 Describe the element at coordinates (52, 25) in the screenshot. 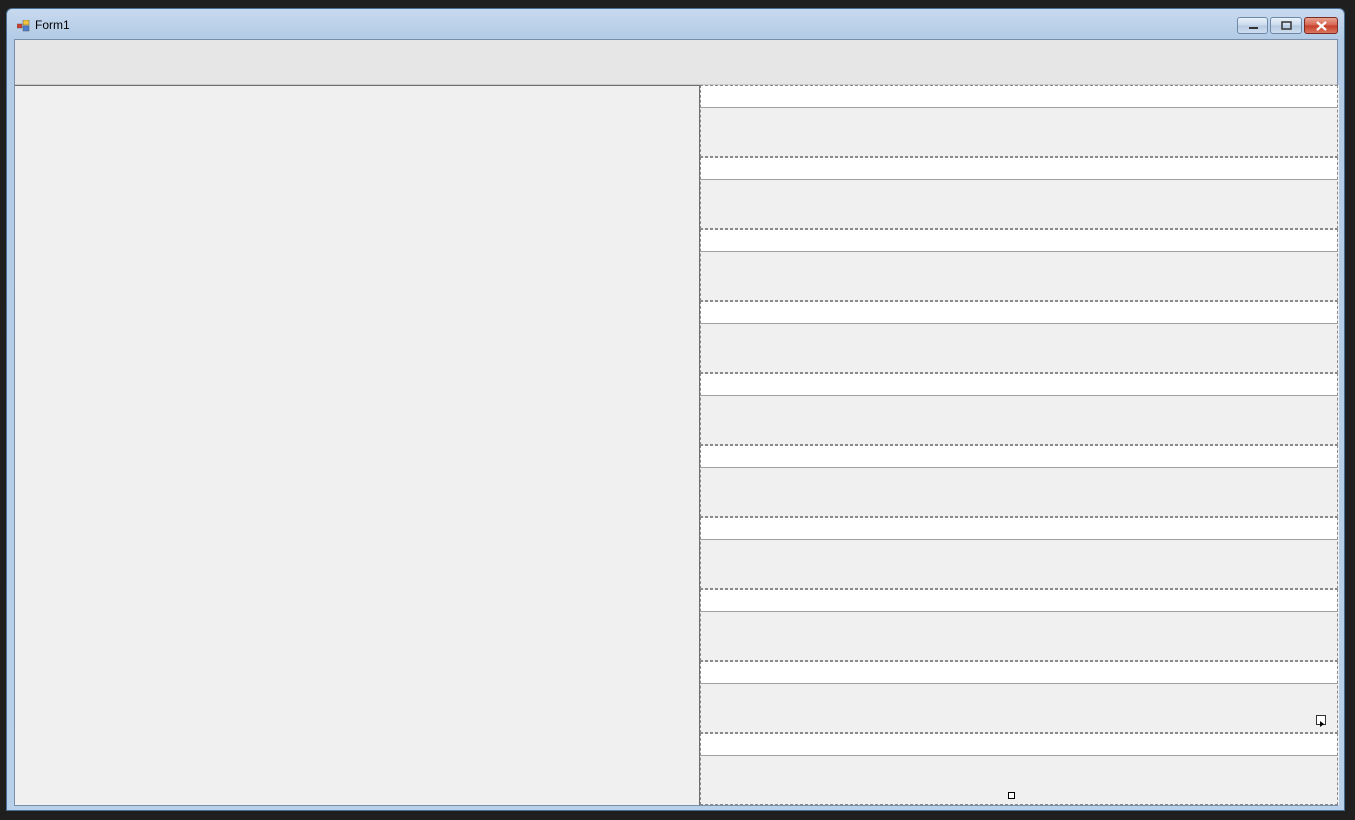

I see `window-title: Form1` at that location.